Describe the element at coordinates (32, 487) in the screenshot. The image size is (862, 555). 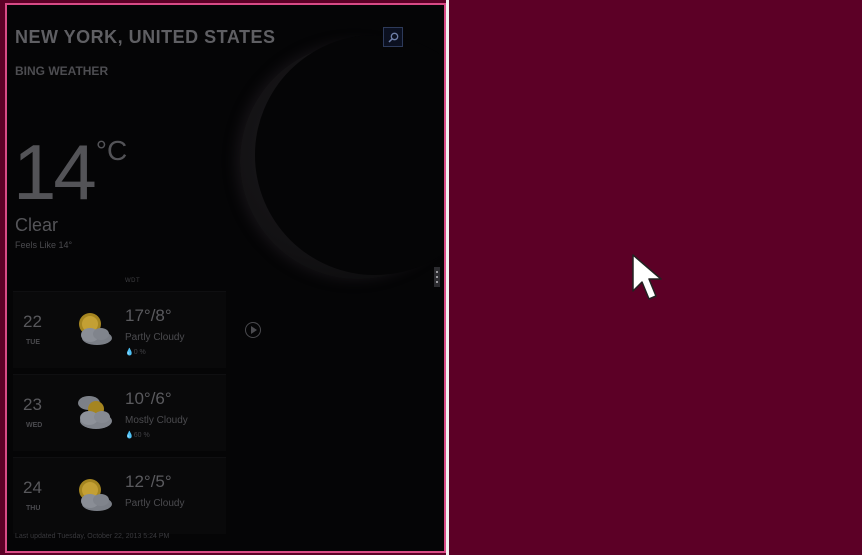
I see `day-number: 24` at that location.